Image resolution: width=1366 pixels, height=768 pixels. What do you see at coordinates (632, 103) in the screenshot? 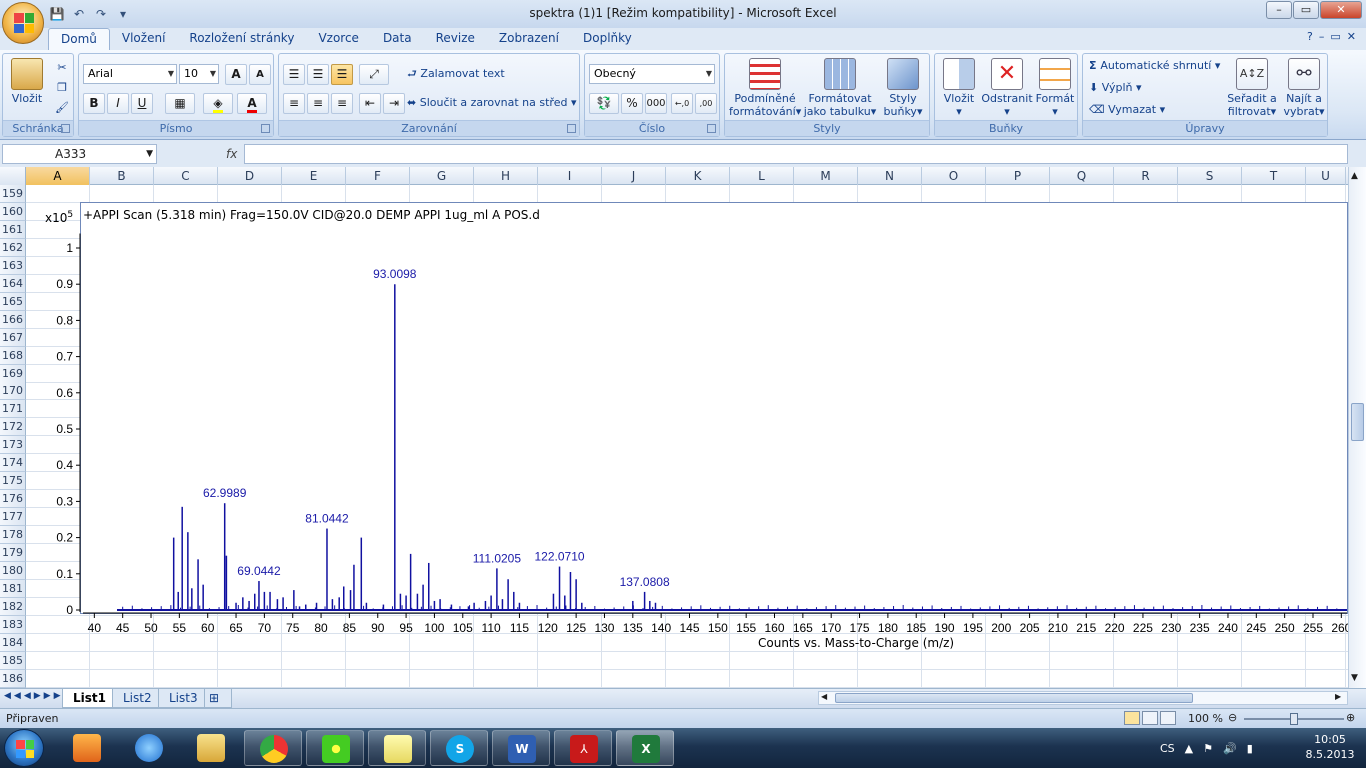
I see `percent-button: %` at bounding box center [632, 103].